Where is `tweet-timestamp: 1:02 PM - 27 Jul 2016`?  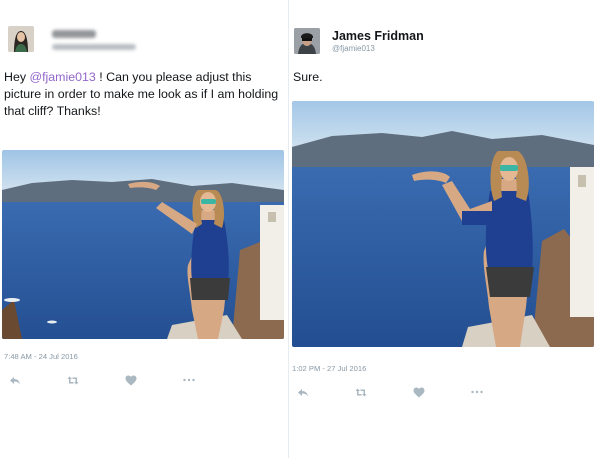 tweet-timestamp: 1:02 PM - 27 Jul 2016 is located at coordinates (329, 368).